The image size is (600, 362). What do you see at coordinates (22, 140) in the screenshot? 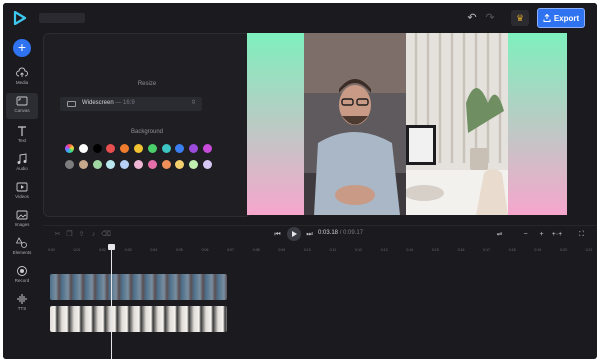
I see `sidebar-item-label: Text` at bounding box center [22, 140].